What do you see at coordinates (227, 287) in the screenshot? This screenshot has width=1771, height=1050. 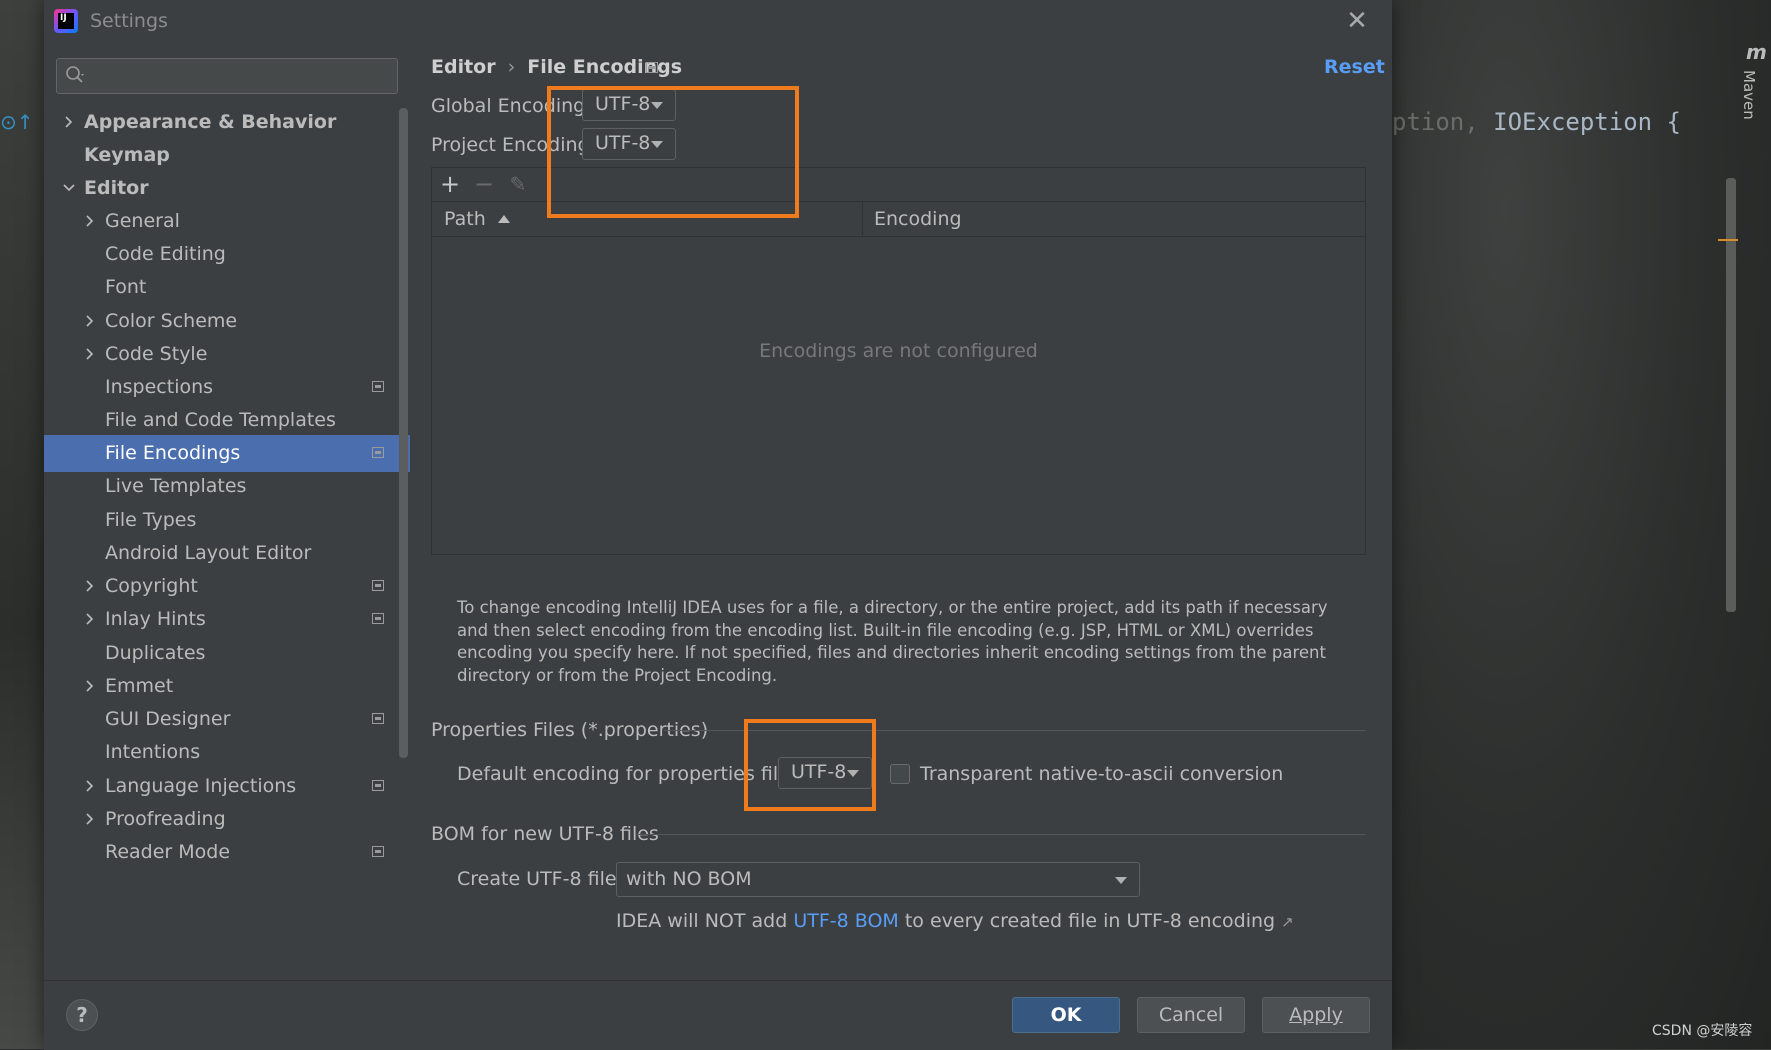 I see `tree-item-font: Font` at bounding box center [227, 287].